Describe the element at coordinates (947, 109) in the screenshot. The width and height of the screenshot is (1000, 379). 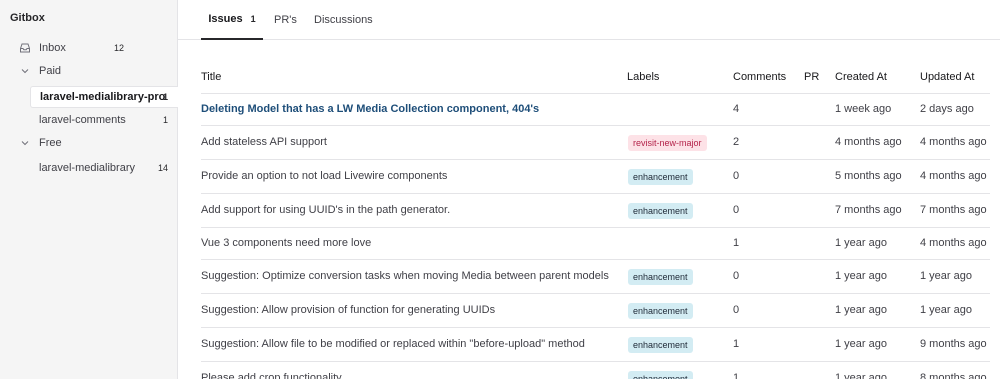
I see `issue-updated-at: 2 days ago` at that location.